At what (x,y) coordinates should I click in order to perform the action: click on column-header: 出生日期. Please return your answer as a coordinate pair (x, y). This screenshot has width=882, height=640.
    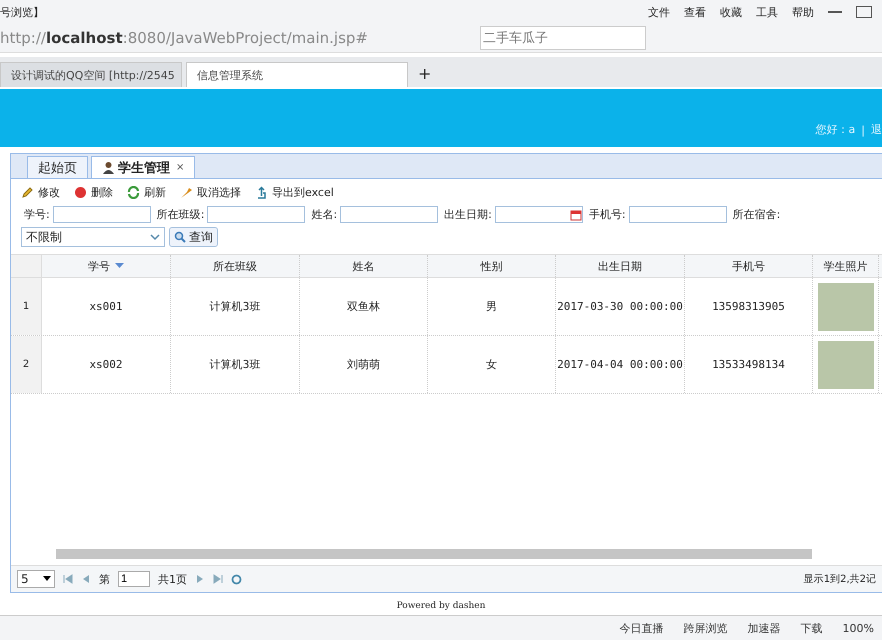
    Looking at the image, I should click on (620, 266).